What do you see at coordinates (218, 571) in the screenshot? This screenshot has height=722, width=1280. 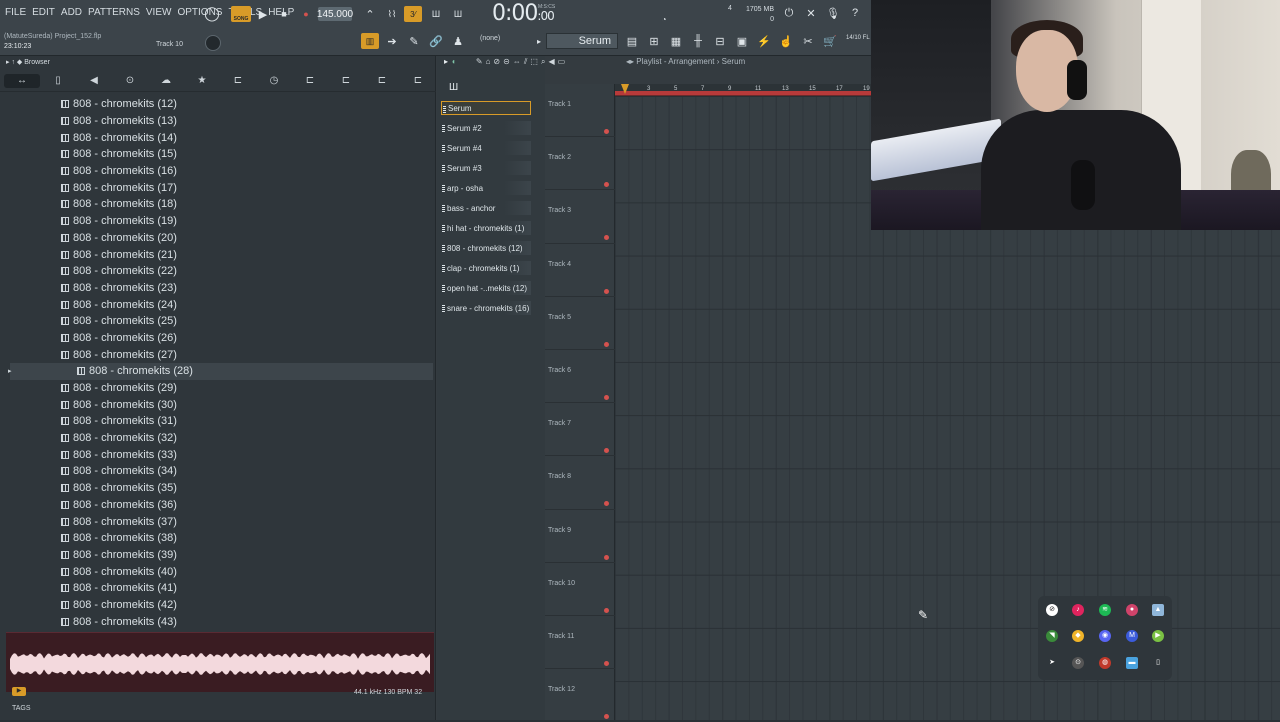 I see `browser-file-item: 808 - chromekits (40)` at bounding box center [218, 571].